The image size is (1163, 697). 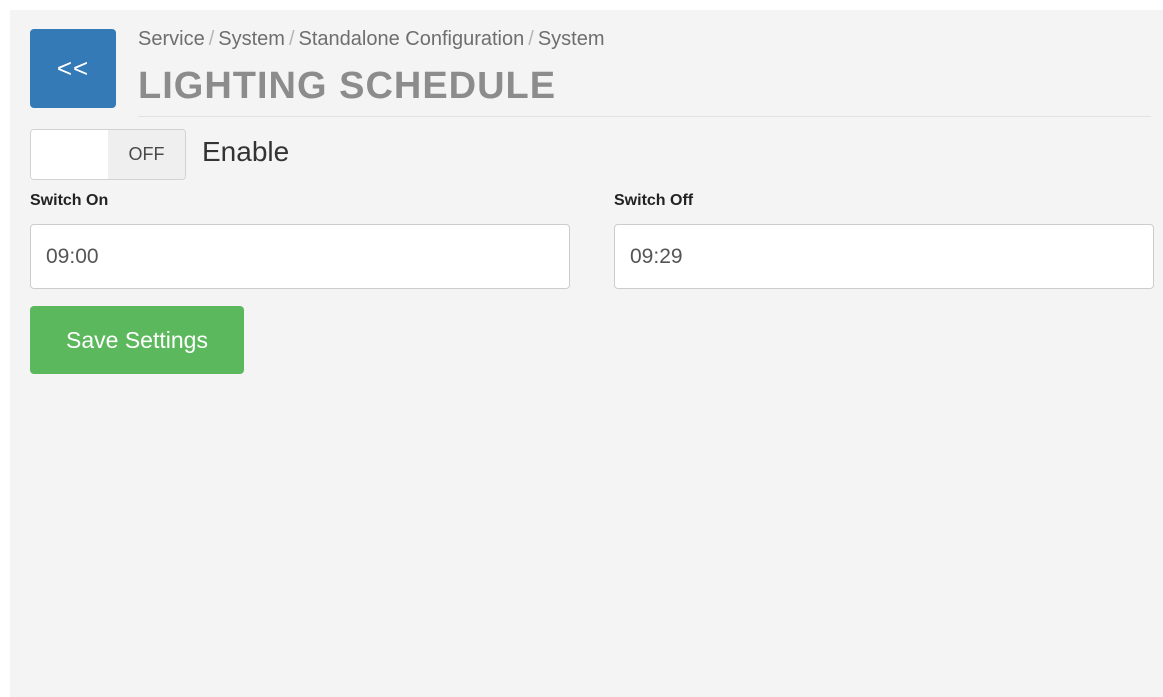 I want to click on switch-on-label: Switch On, so click(x=69, y=200).